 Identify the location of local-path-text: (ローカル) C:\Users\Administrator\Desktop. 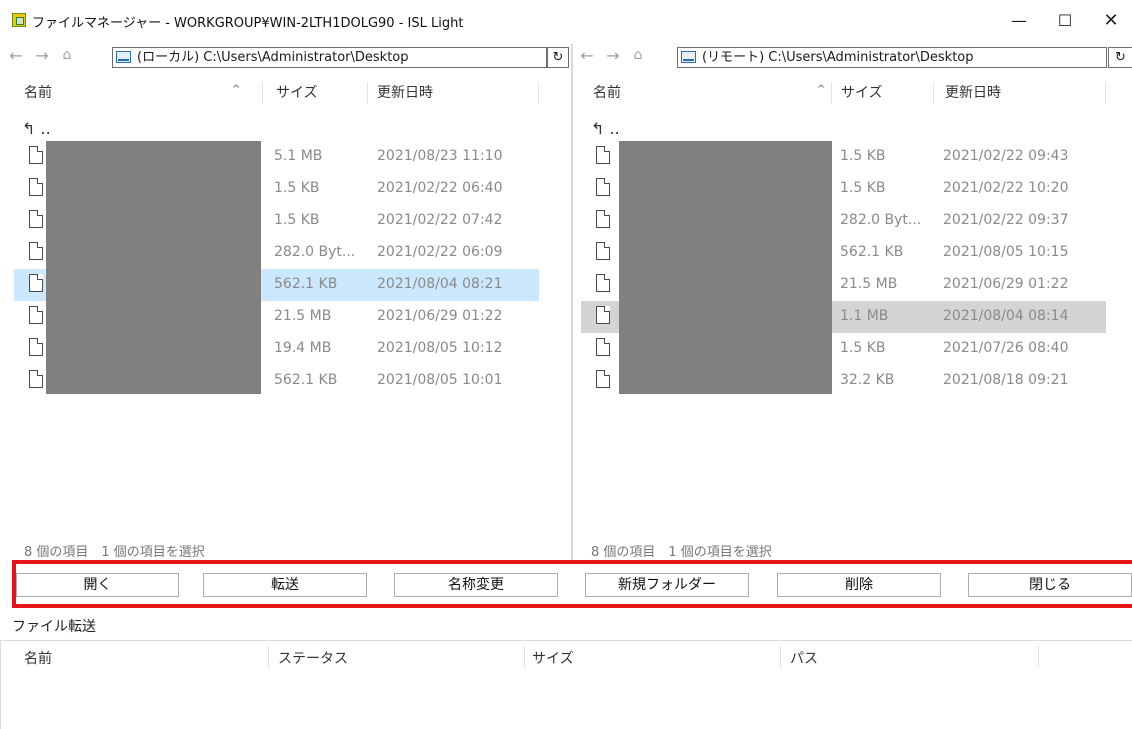
(273, 57).